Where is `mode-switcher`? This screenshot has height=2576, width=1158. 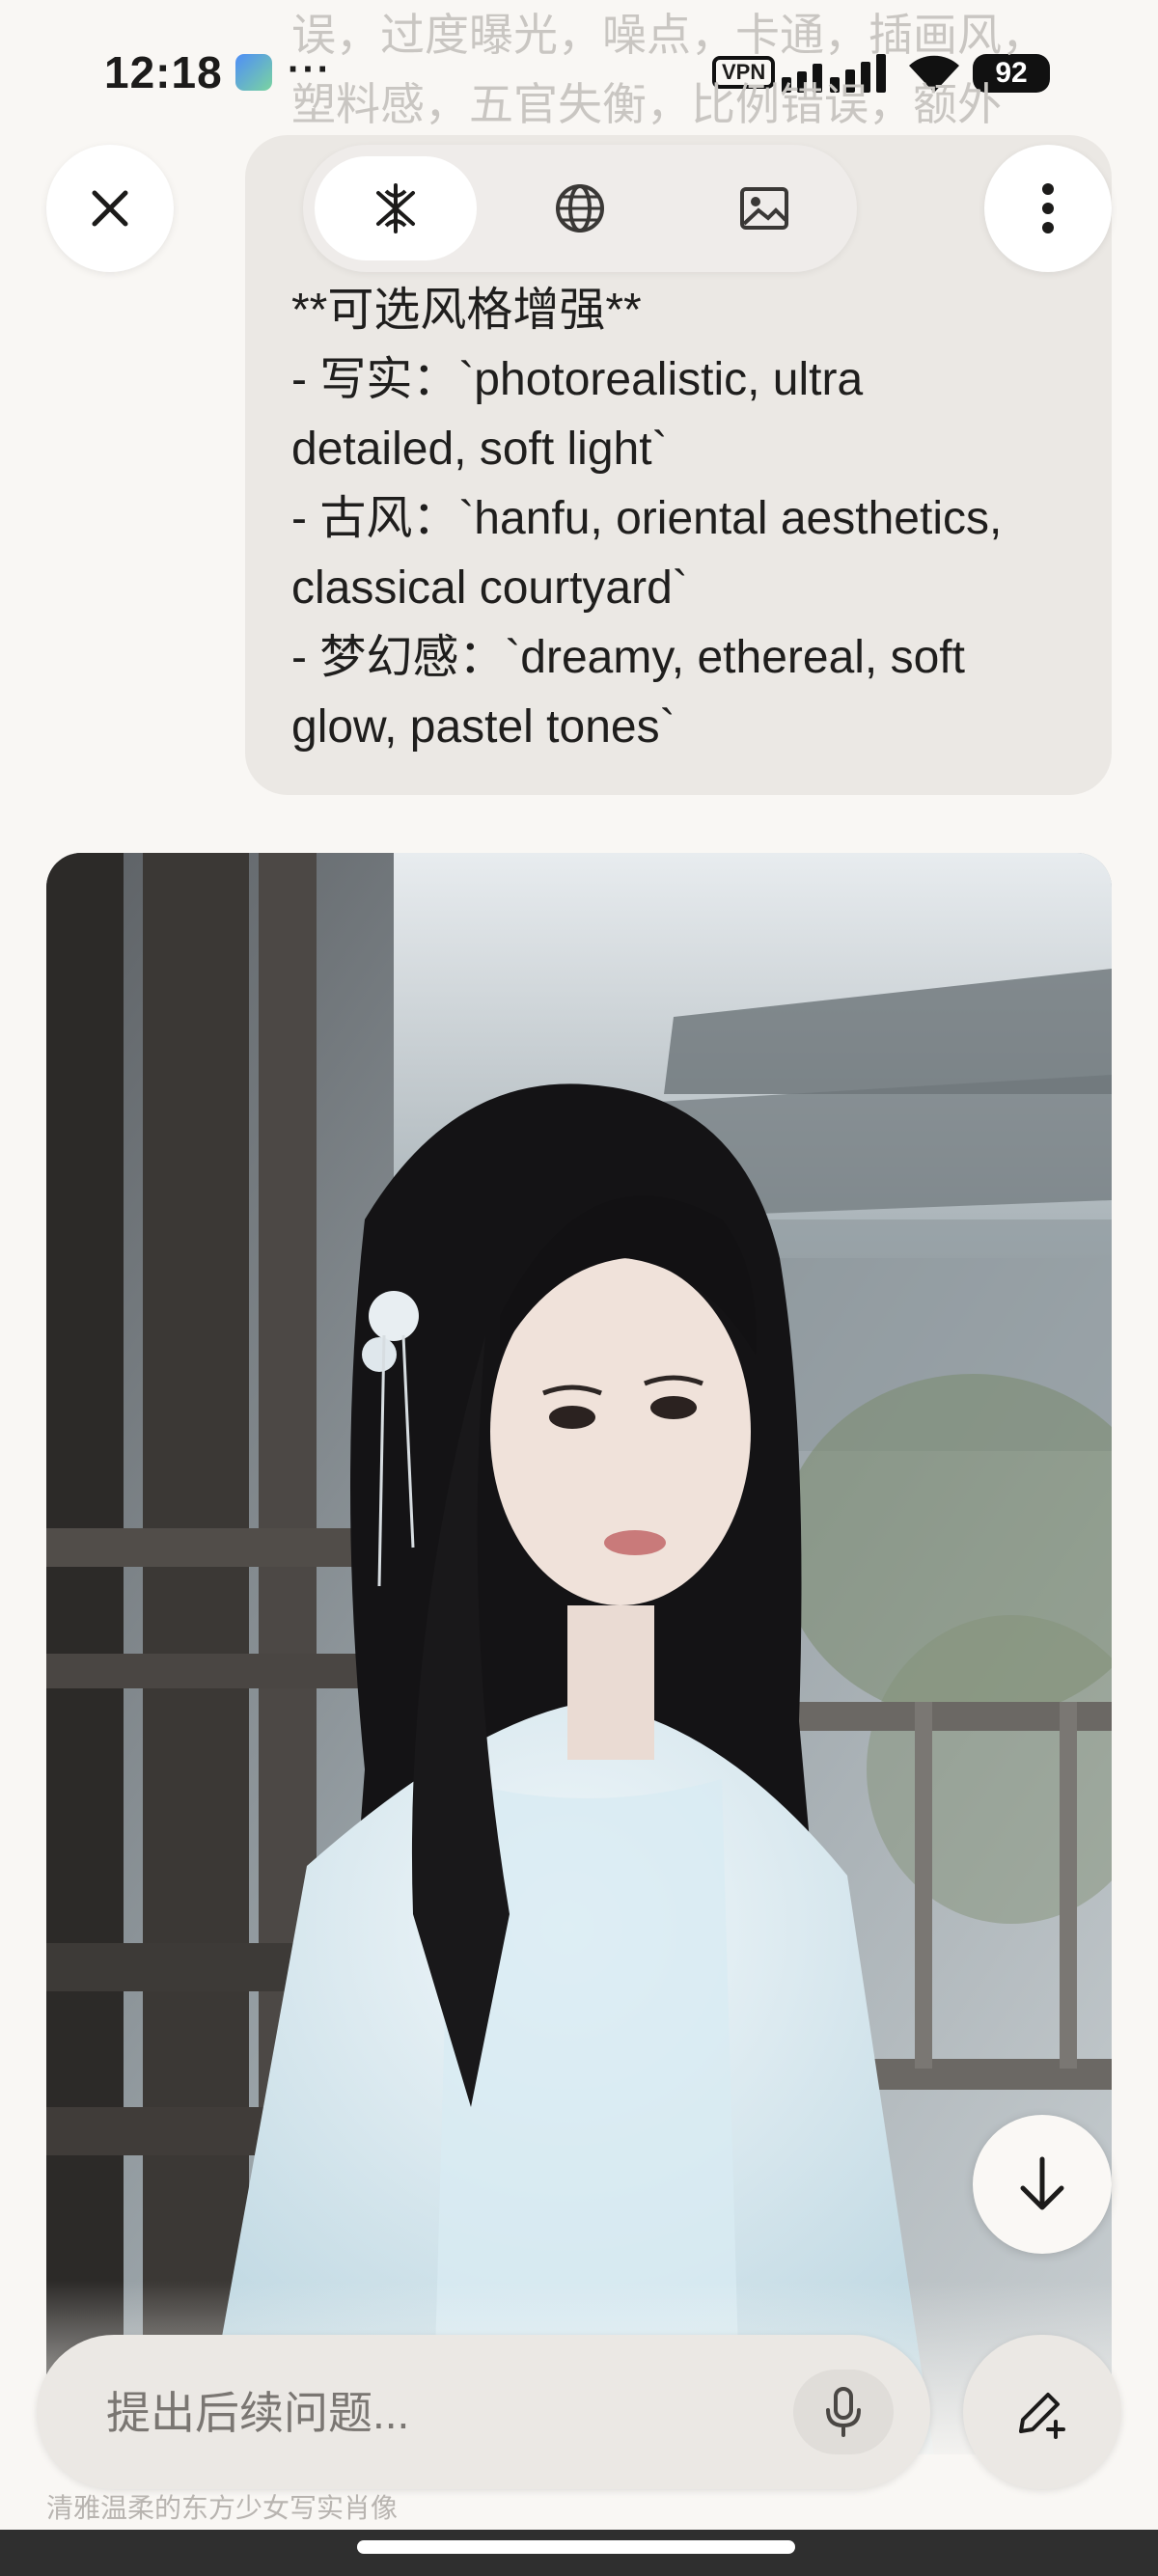 mode-switcher is located at coordinates (580, 208).